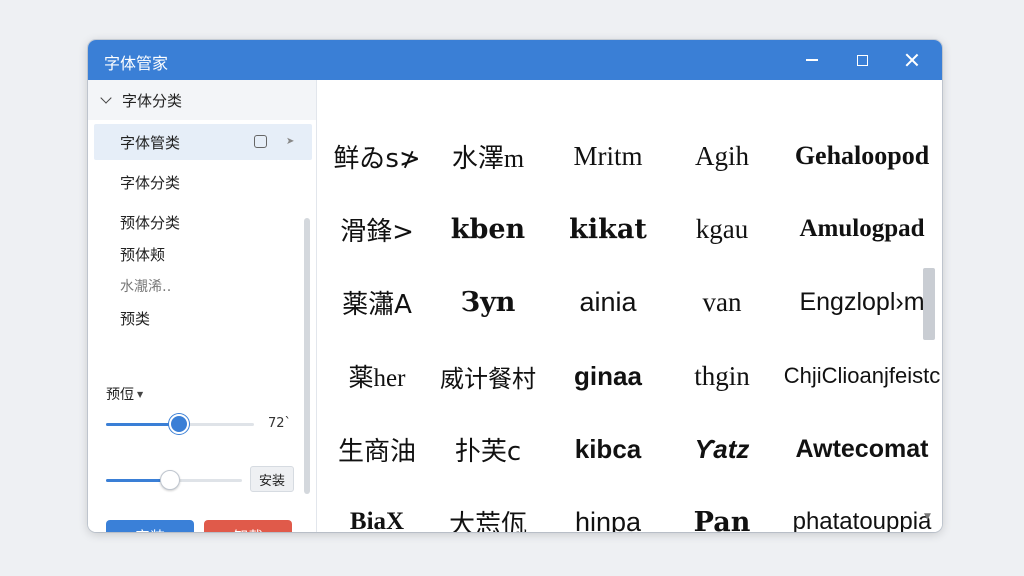  What do you see at coordinates (927, 517) in the screenshot?
I see `scroll-down-icon: ▼` at bounding box center [927, 517].